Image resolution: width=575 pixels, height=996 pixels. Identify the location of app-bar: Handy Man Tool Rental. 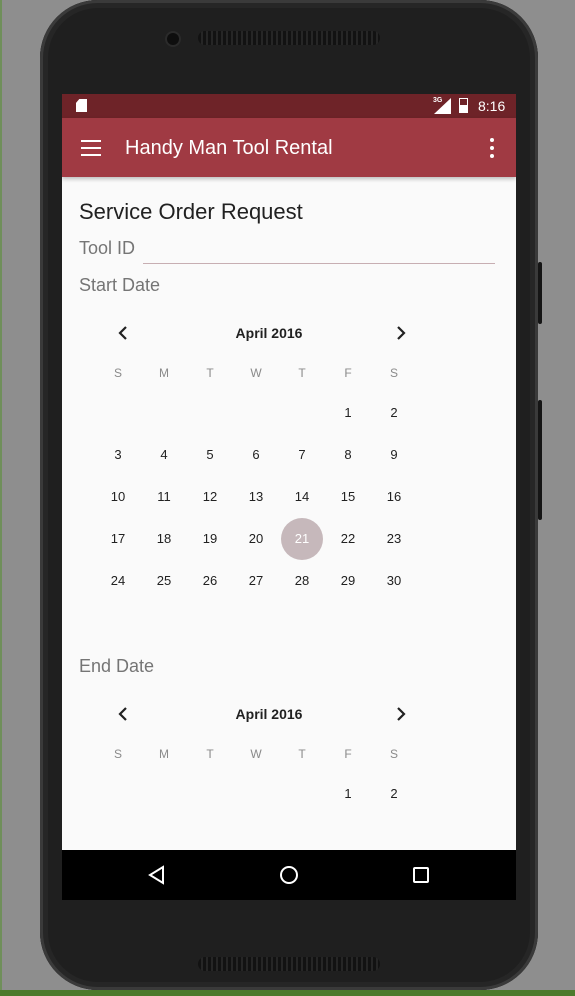
(289, 147).